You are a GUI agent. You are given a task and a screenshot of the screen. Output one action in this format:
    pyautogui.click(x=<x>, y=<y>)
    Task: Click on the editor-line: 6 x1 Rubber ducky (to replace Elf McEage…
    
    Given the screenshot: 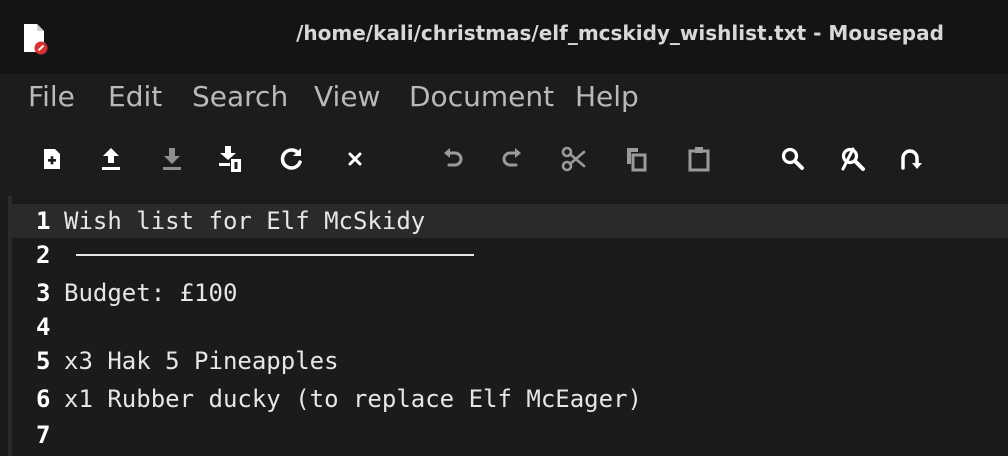 What is the action you would take?
    pyautogui.click(x=510, y=399)
    